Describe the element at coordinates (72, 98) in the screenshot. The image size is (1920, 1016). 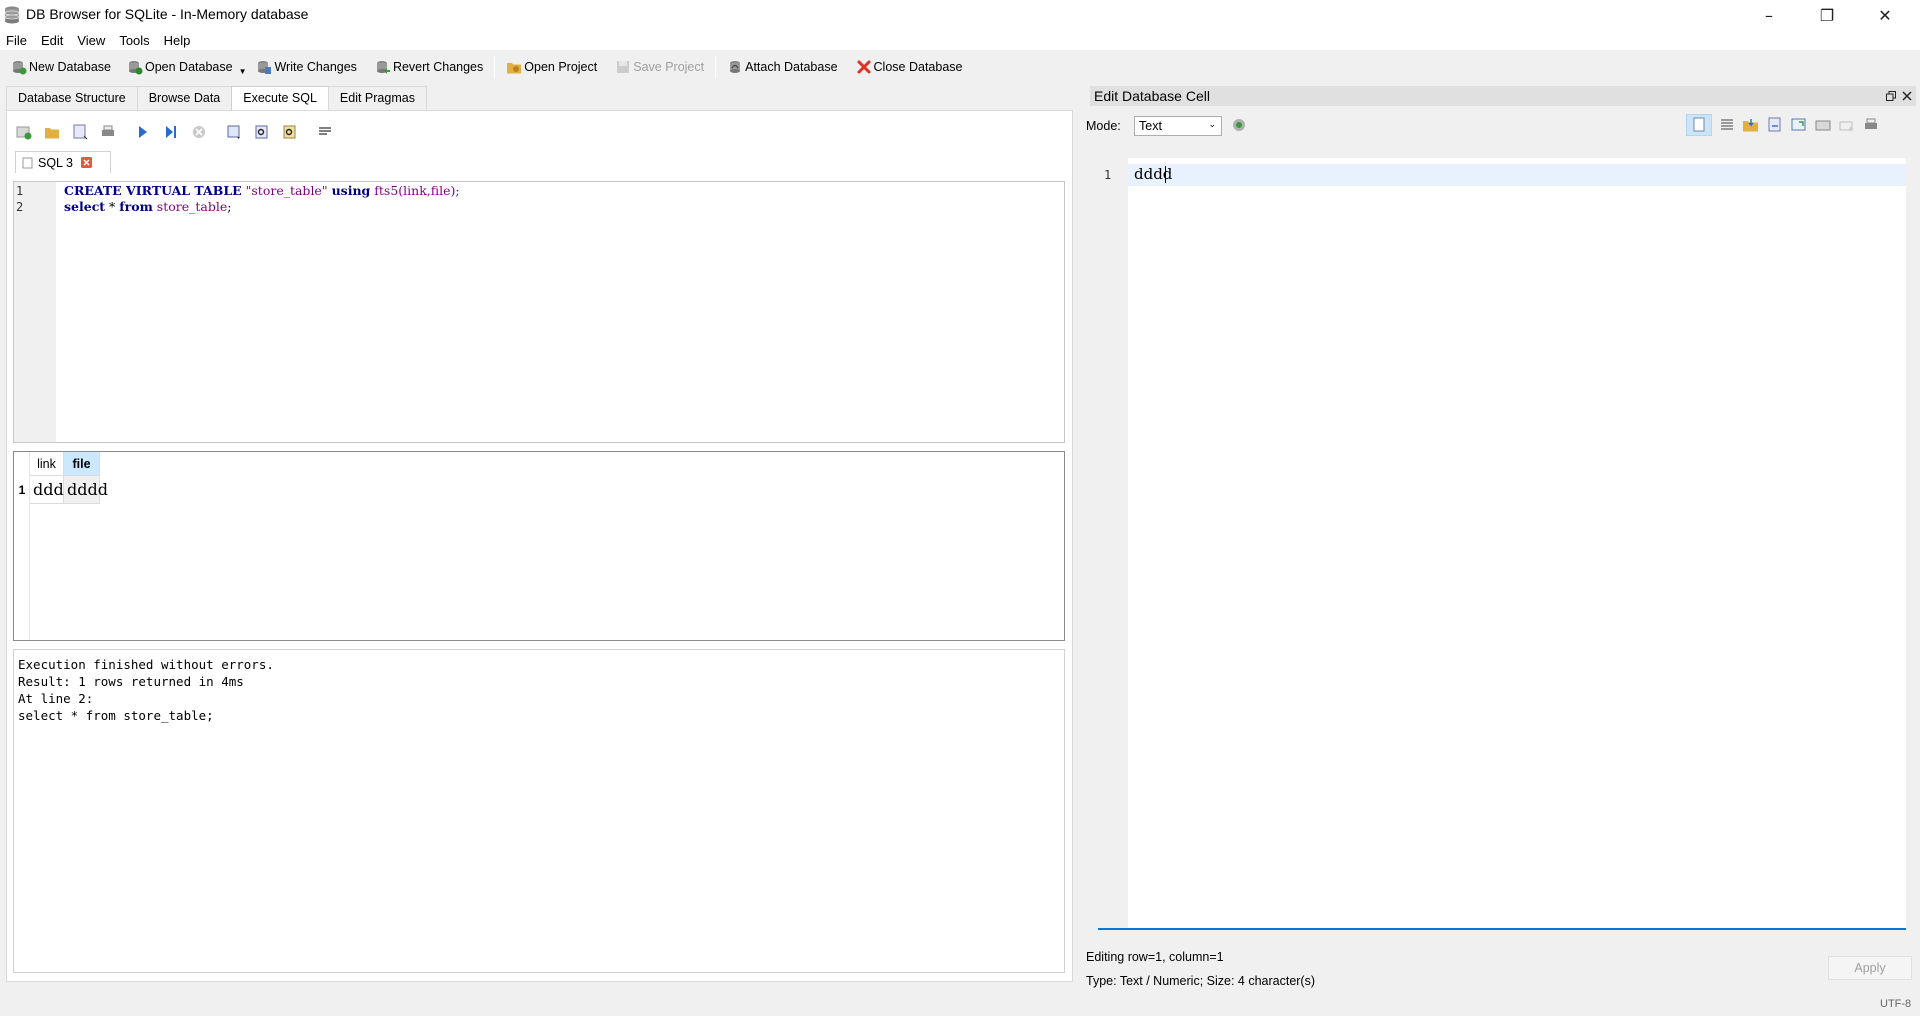
I see `tab-database-structure: Database Structure` at that location.